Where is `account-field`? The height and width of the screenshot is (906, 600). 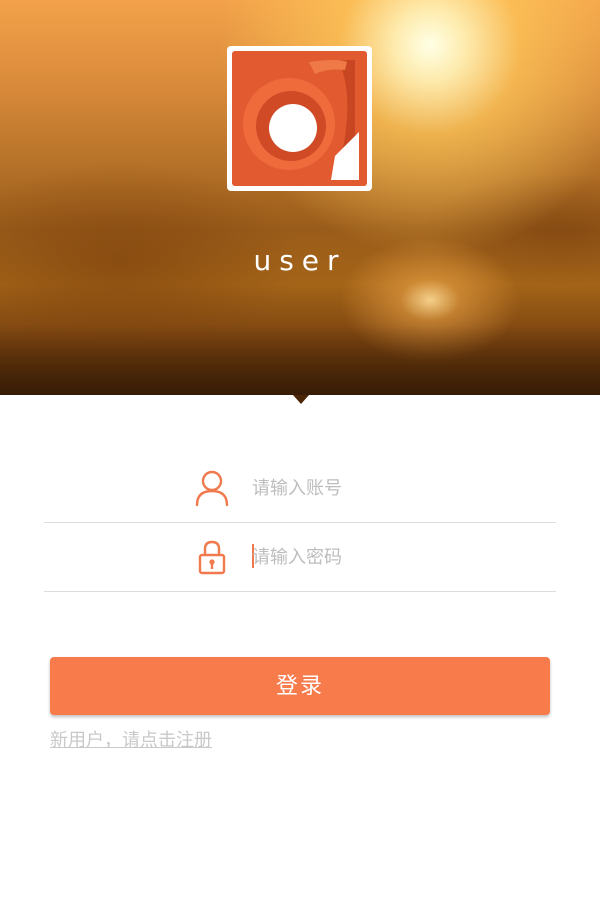
account-field is located at coordinates (300, 488).